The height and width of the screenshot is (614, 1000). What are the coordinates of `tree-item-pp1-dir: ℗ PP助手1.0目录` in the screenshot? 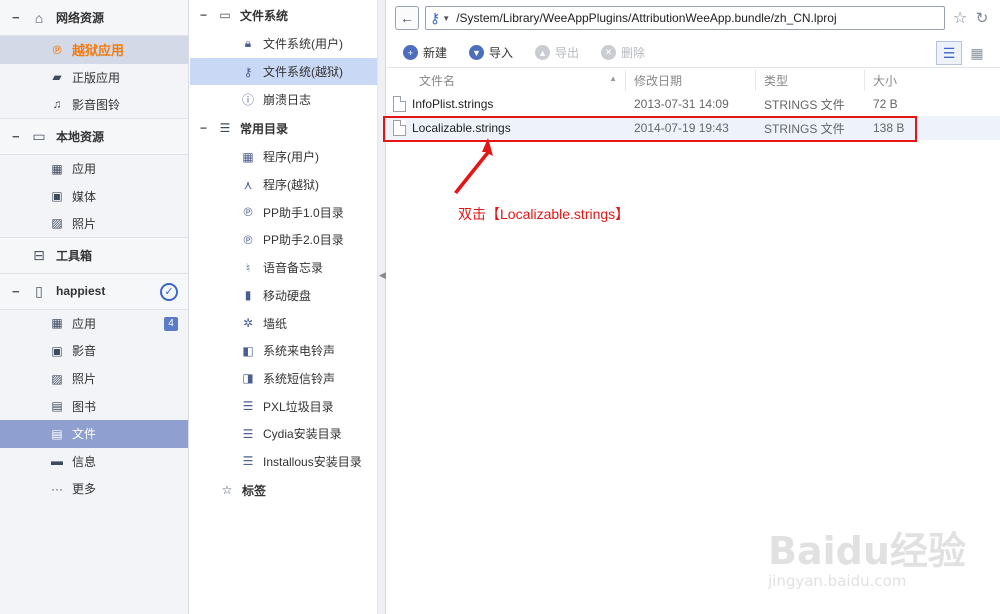 It's located at (283, 212).